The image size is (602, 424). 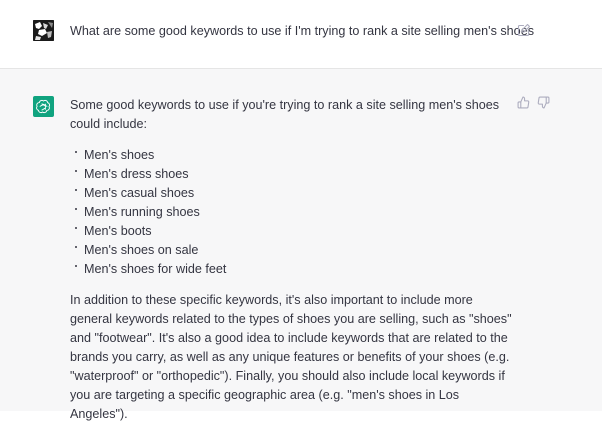 What do you see at coordinates (136, 174) in the screenshot?
I see `keyword-text: Men's dress shoes` at bounding box center [136, 174].